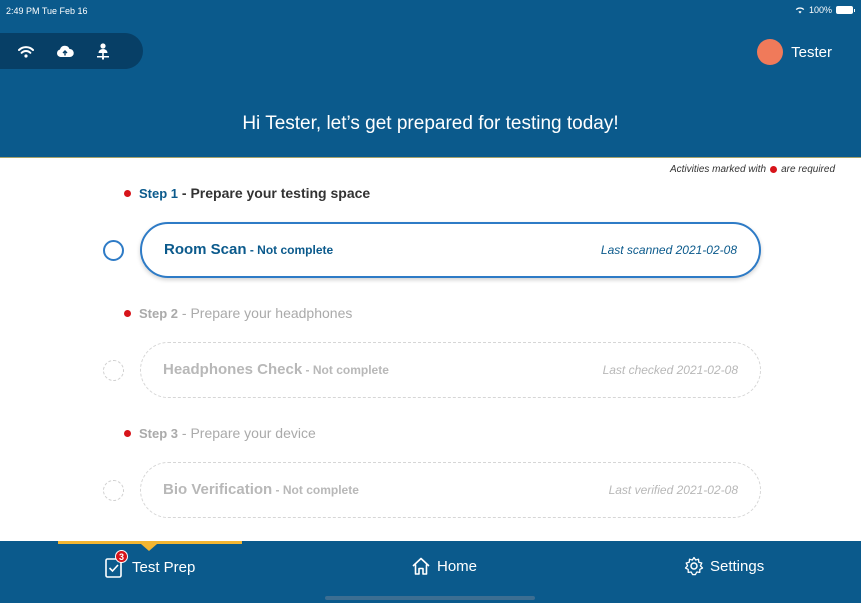  I want to click on tab-test-prep: 3 Test Prep, so click(150, 564).